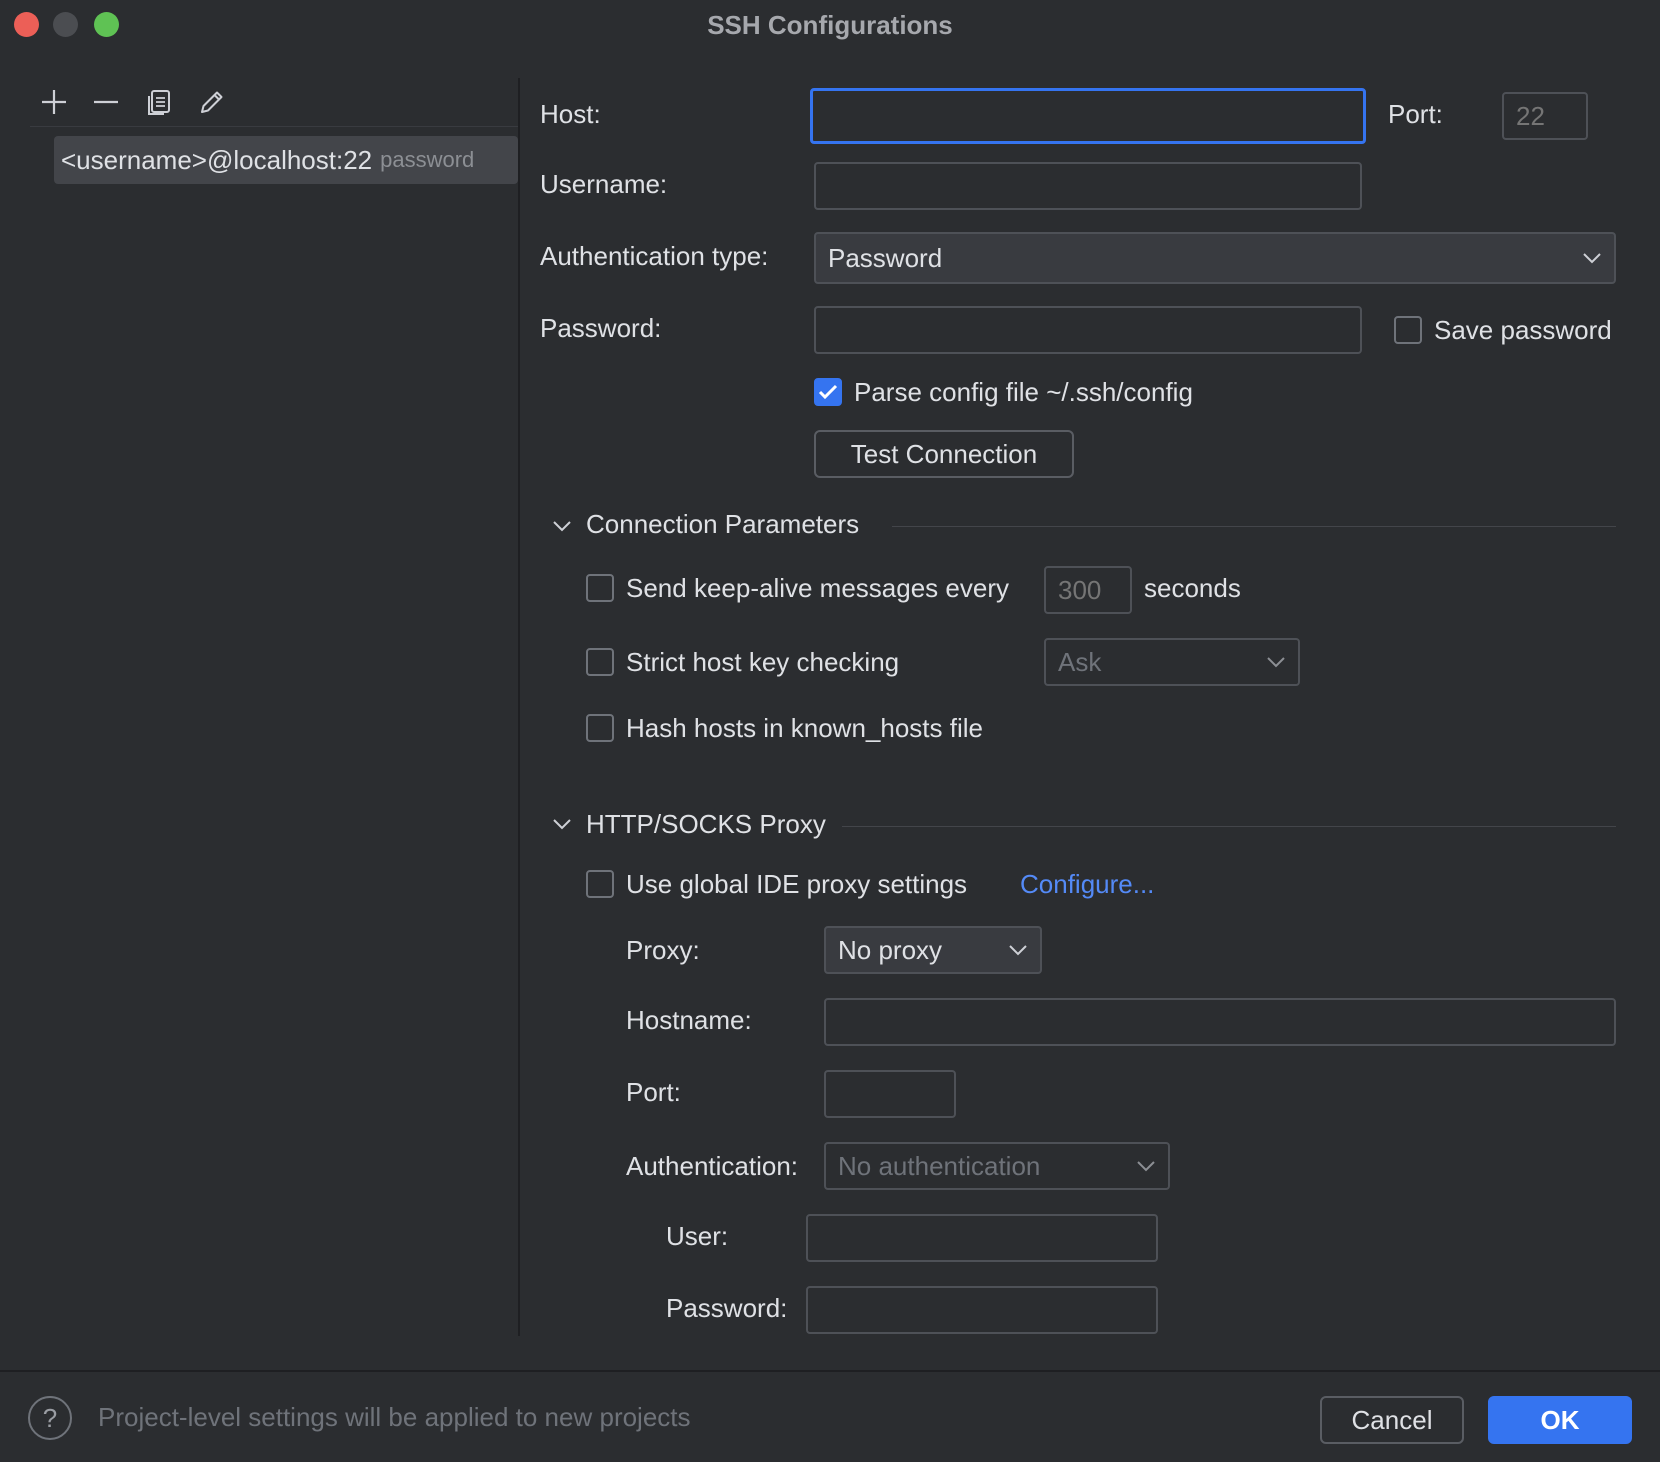 The width and height of the screenshot is (1660, 1462). I want to click on cancel-button: Cancel, so click(1392, 1420).